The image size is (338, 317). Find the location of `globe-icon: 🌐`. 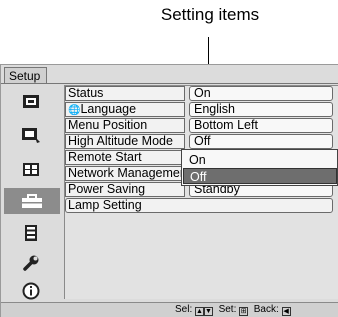

globe-icon: 🌐 is located at coordinates (74, 110).